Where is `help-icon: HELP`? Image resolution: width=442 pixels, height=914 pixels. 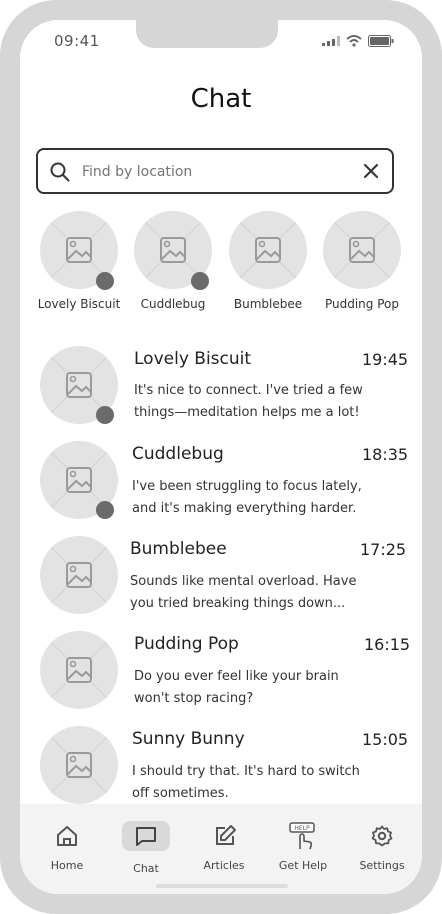 help-icon: HELP is located at coordinates (303, 836).